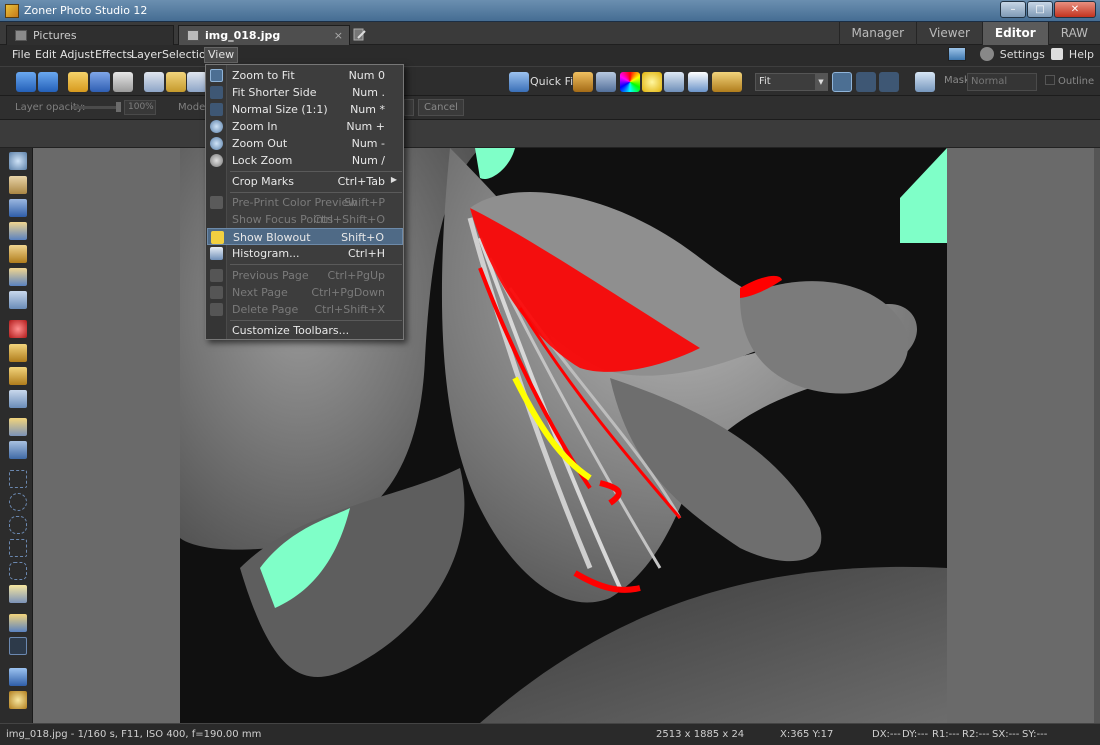 The height and width of the screenshot is (745, 1100). What do you see at coordinates (18, 399) in the screenshot?
I see `magic-wand-icon` at bounding box center [18, 399].